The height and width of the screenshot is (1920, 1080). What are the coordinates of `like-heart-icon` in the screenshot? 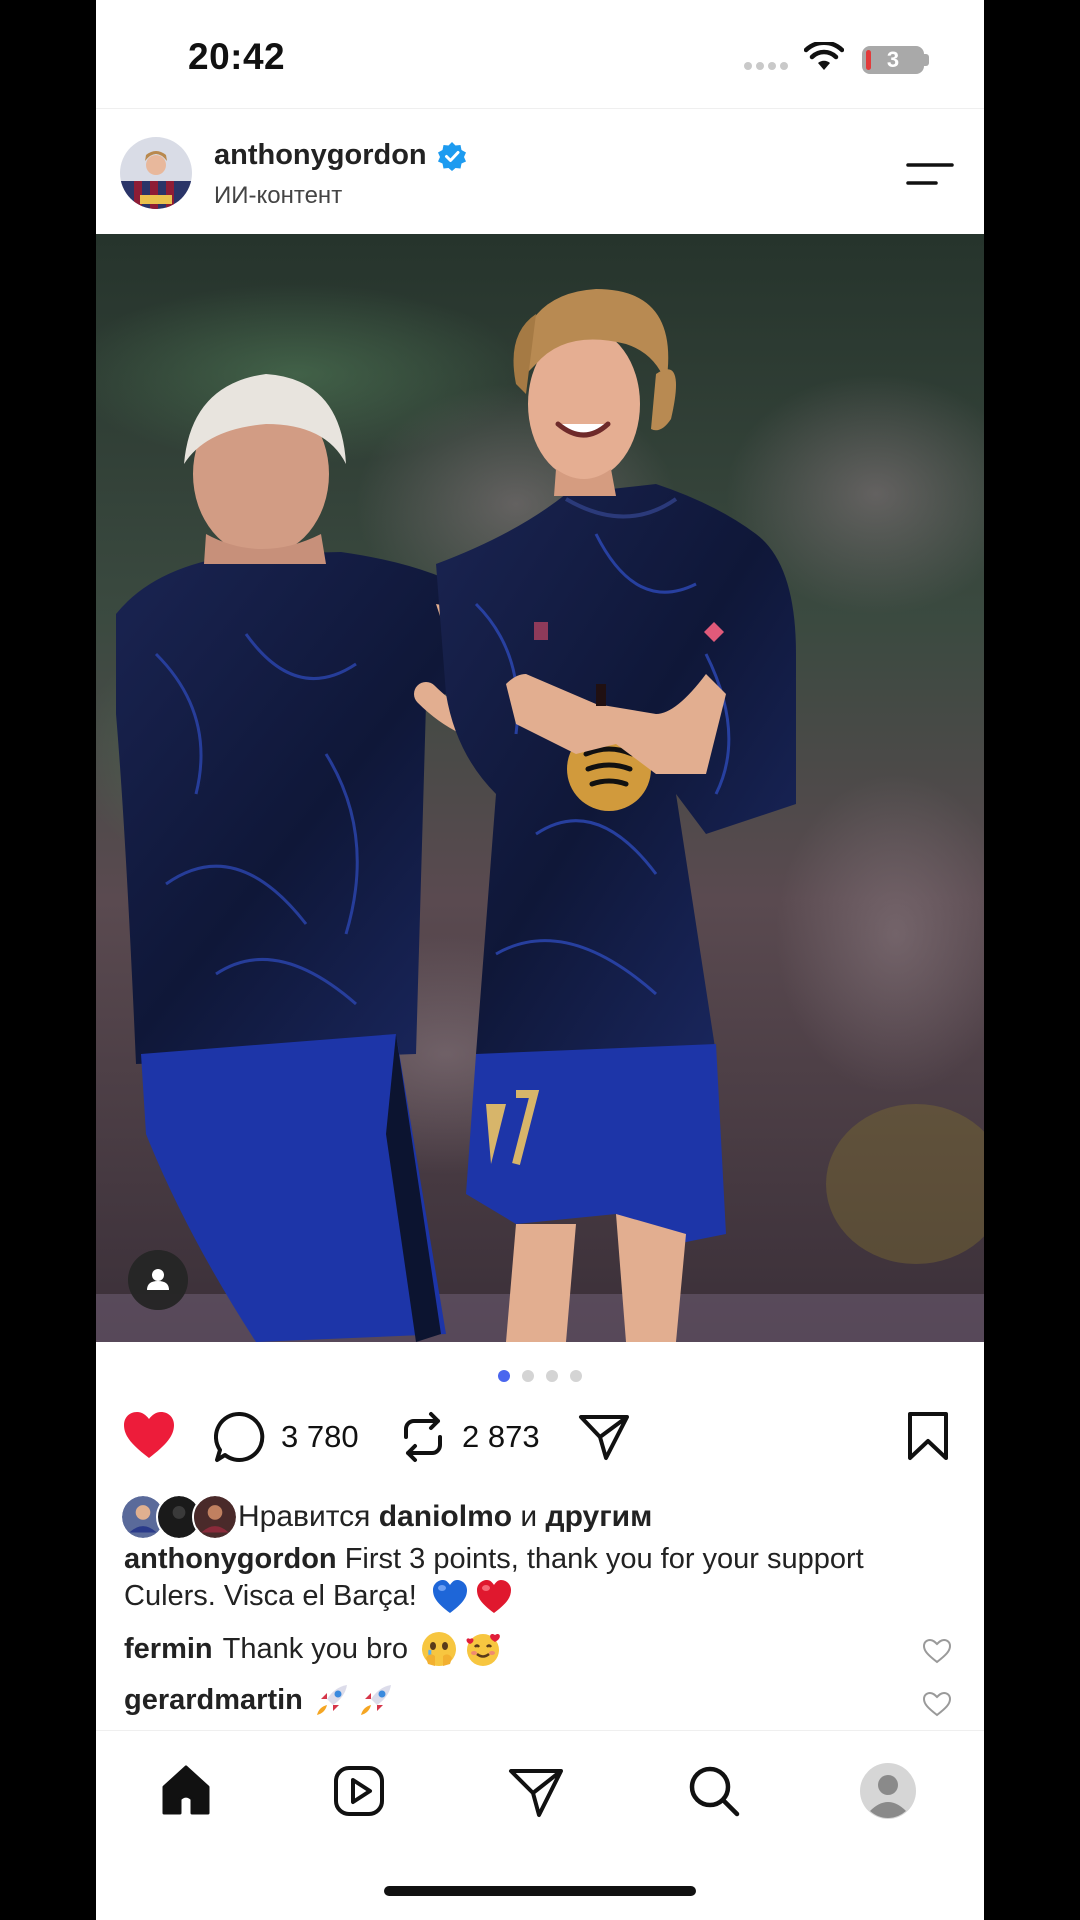 It's located at (149, 1436).